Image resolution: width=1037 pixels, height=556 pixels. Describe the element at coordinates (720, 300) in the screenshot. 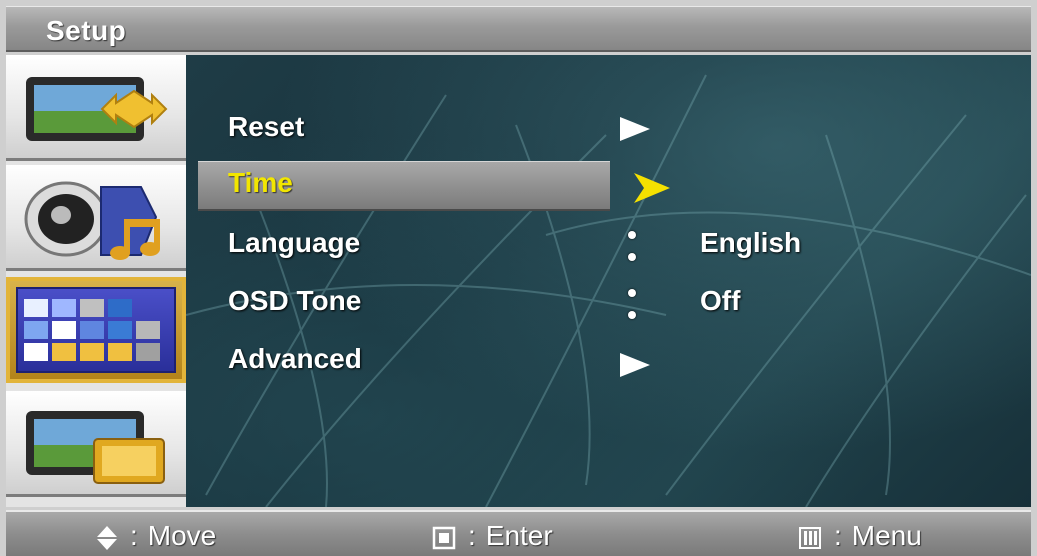

I see `osd-tone-value: Off` at that location.